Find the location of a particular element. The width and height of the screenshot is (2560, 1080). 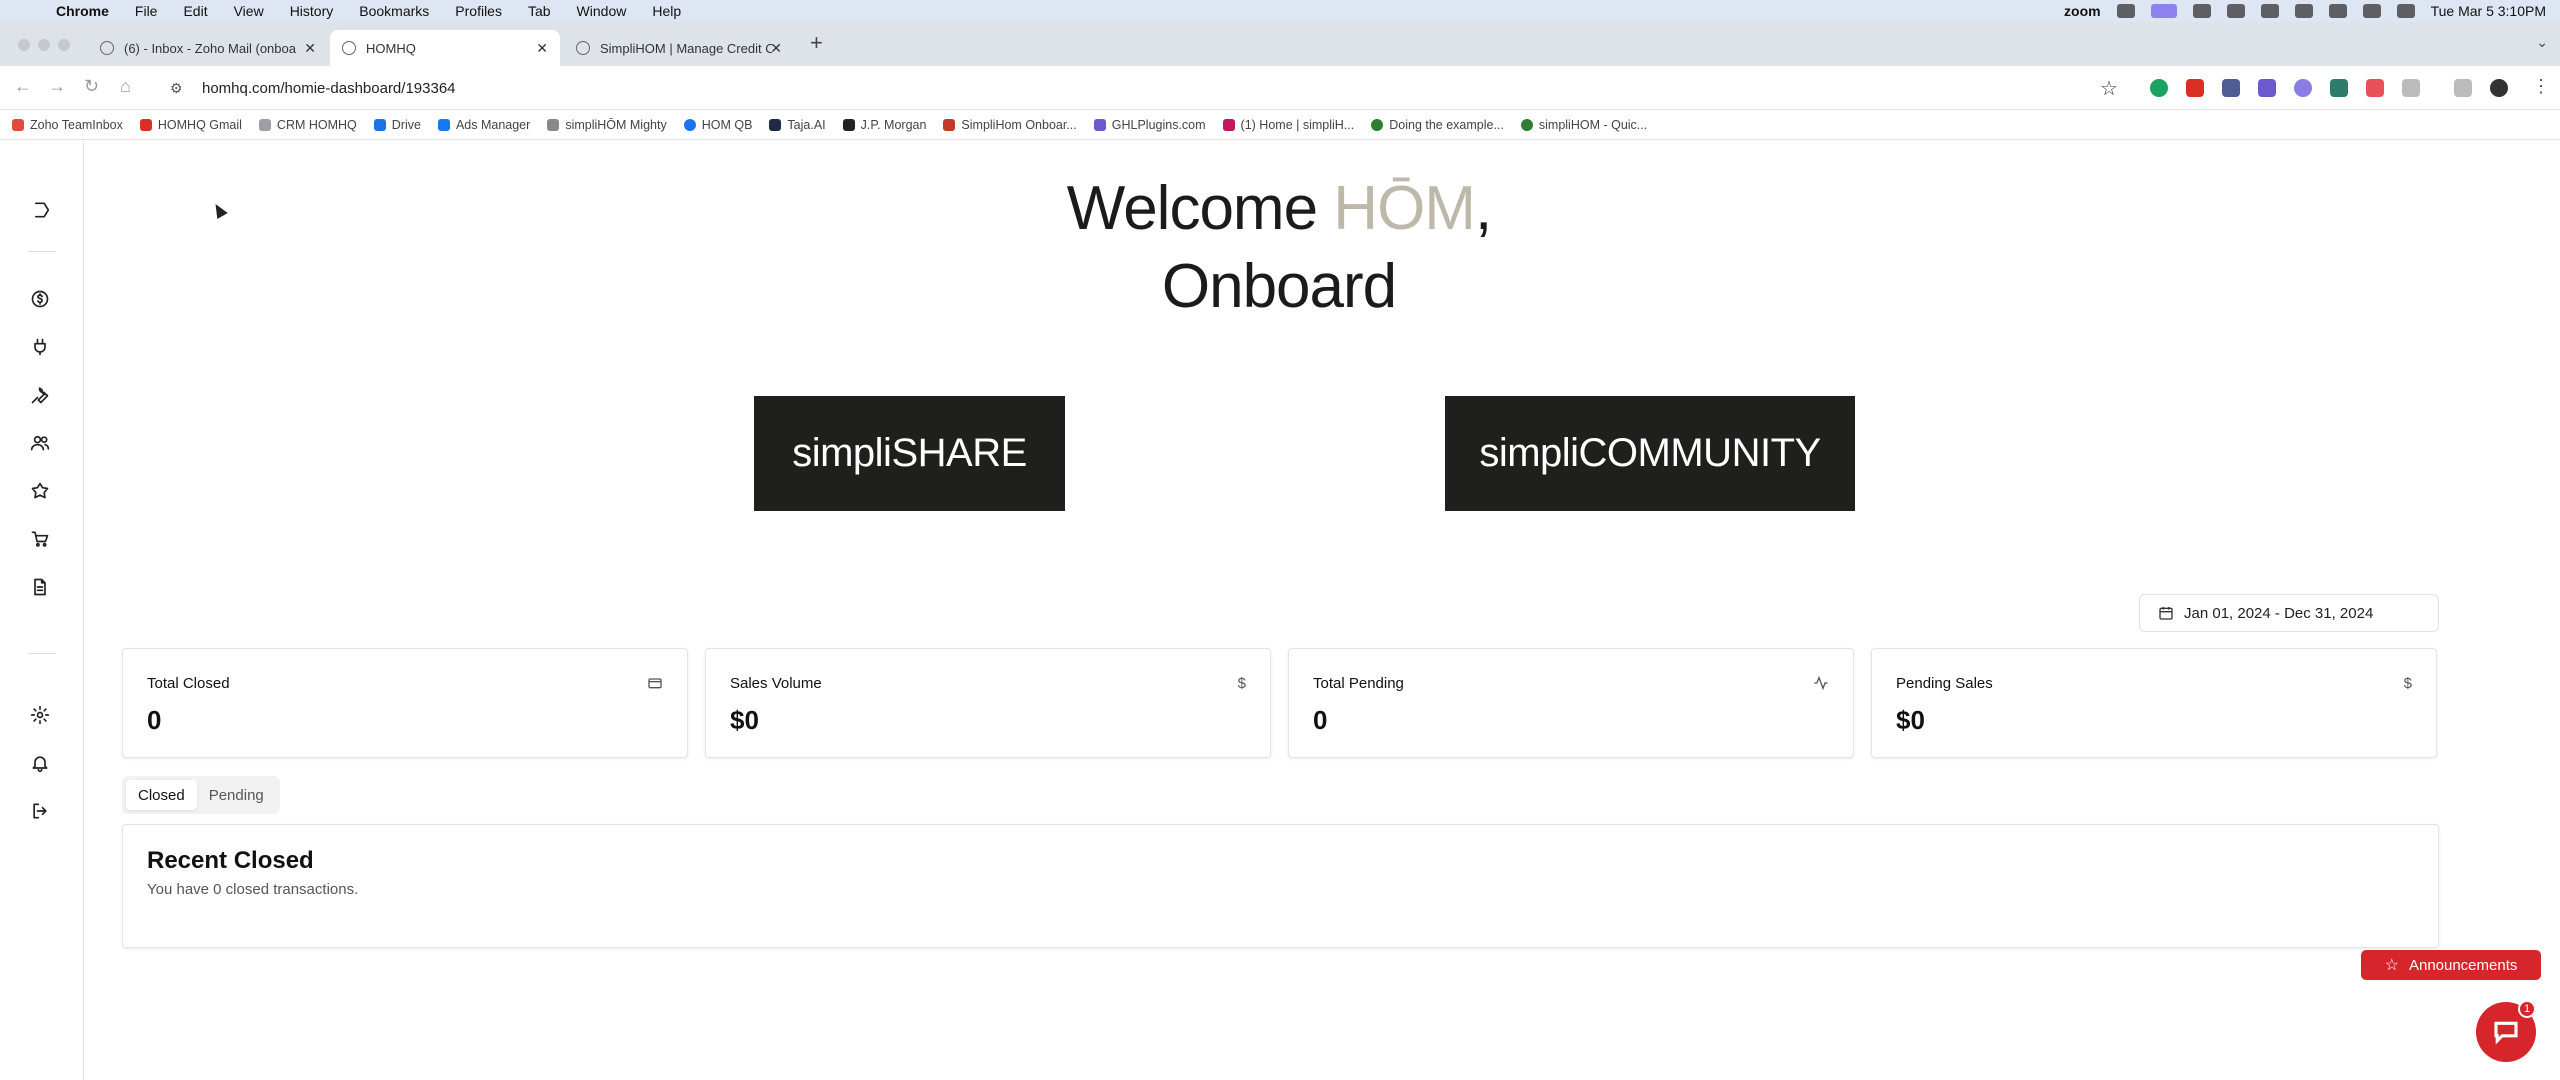

wrench-icon is located at coordinates (40, 395).